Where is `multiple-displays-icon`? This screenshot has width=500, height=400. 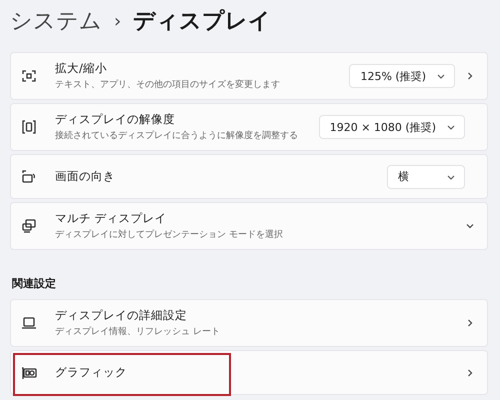 multiple-displays-icon is located at coordinates (29, 226).